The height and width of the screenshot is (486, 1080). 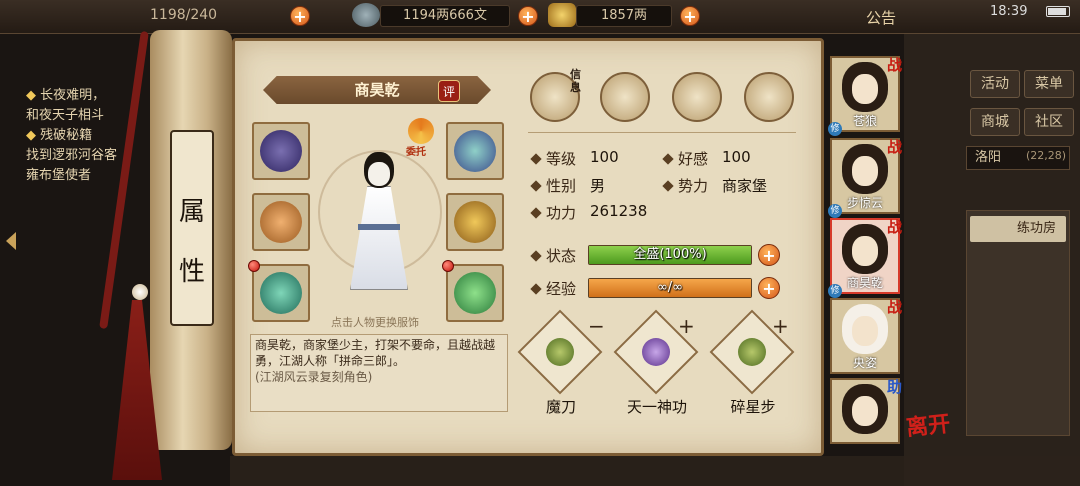 I want to click on scroll-title: 属性, so click(x=191, y=242).